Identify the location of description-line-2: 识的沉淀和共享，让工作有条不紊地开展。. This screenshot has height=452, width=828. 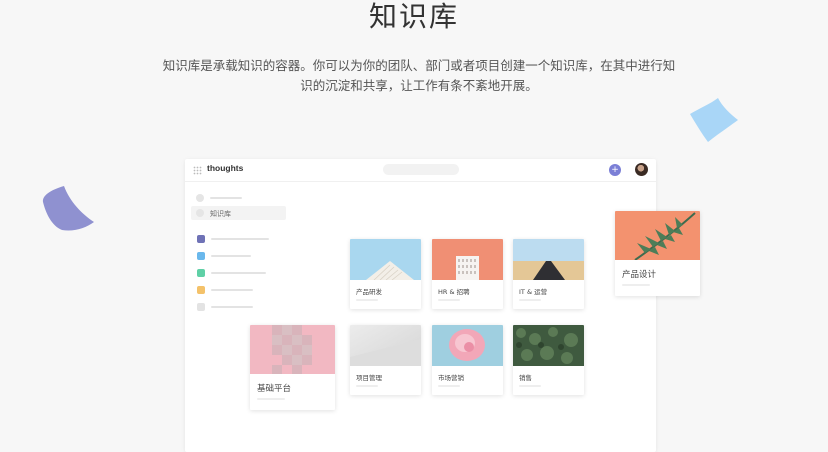
(419, 85).